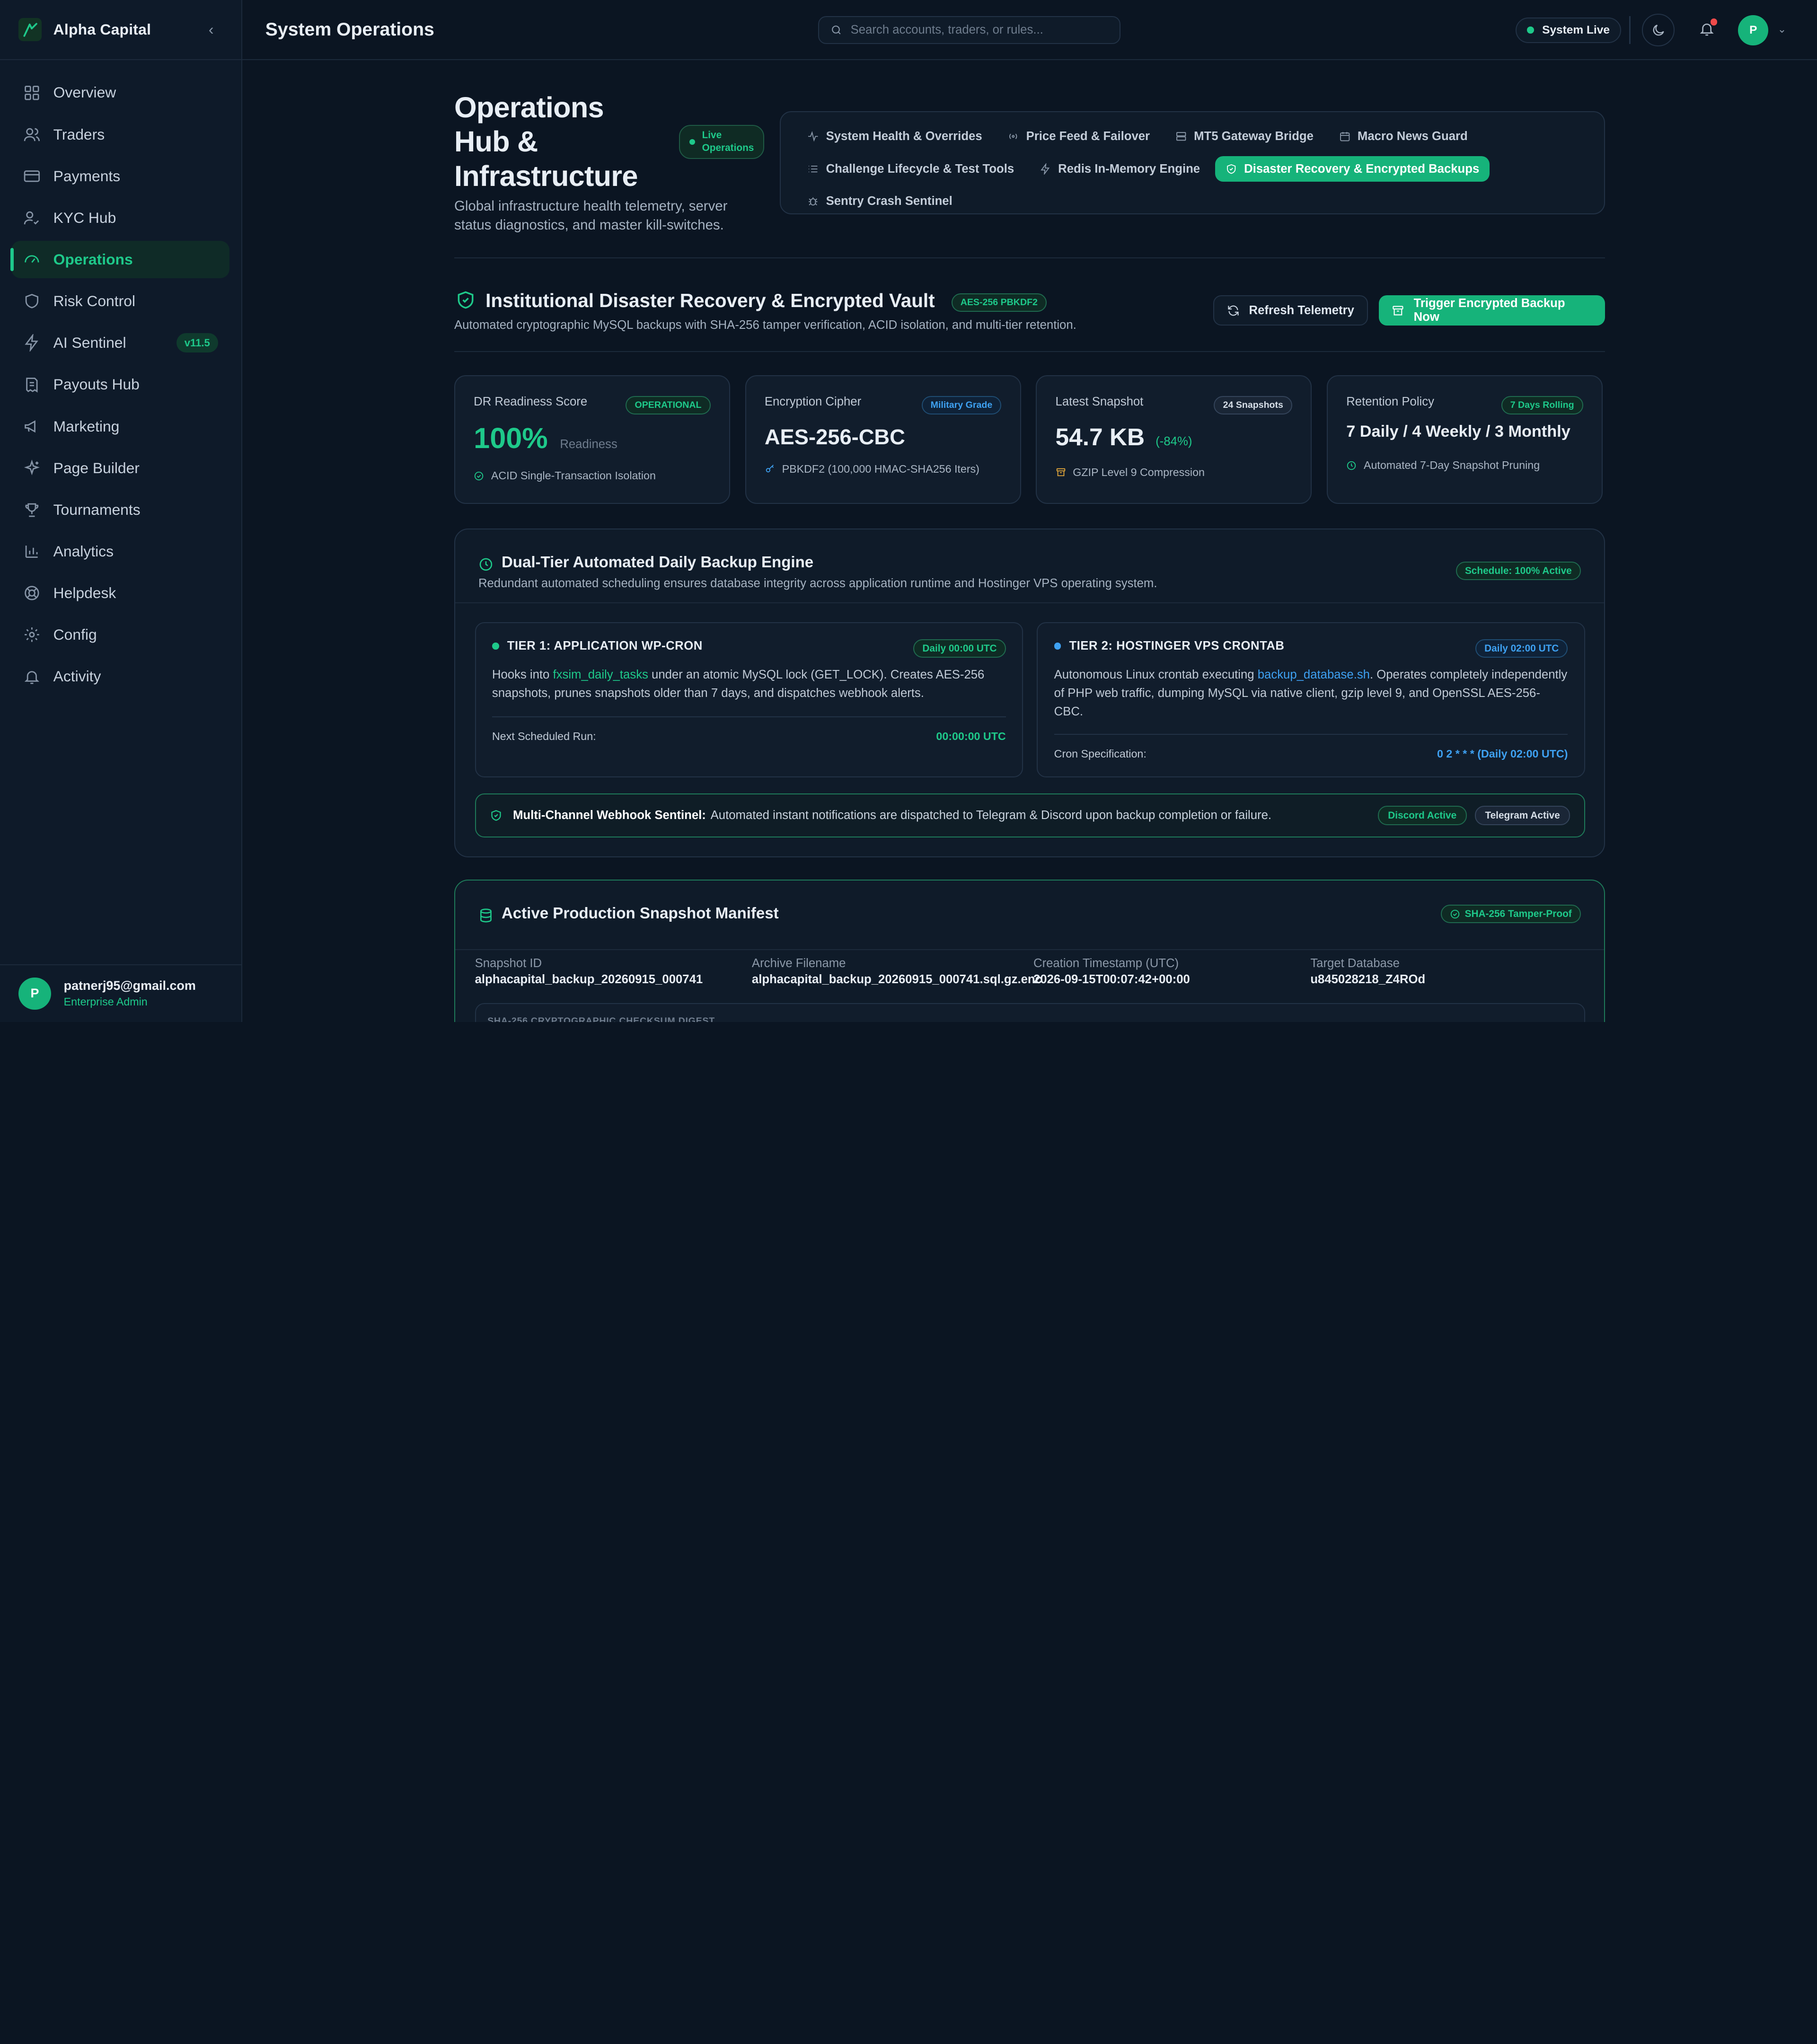 This screenshot has height=2044, width=1817. I want to click on sidebar-item-marketing: Marketing, so click(120, 426).